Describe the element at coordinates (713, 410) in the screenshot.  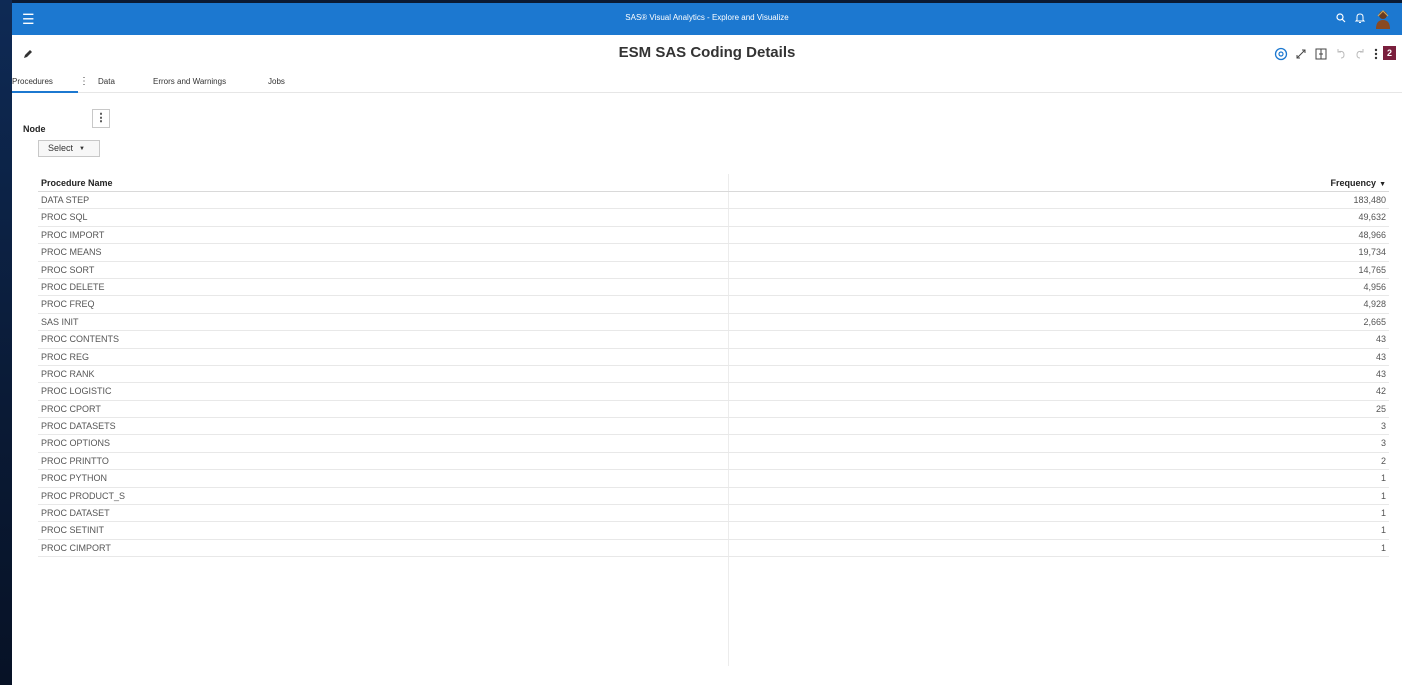
I see `table-row: PROC CPORT 25` at that location.